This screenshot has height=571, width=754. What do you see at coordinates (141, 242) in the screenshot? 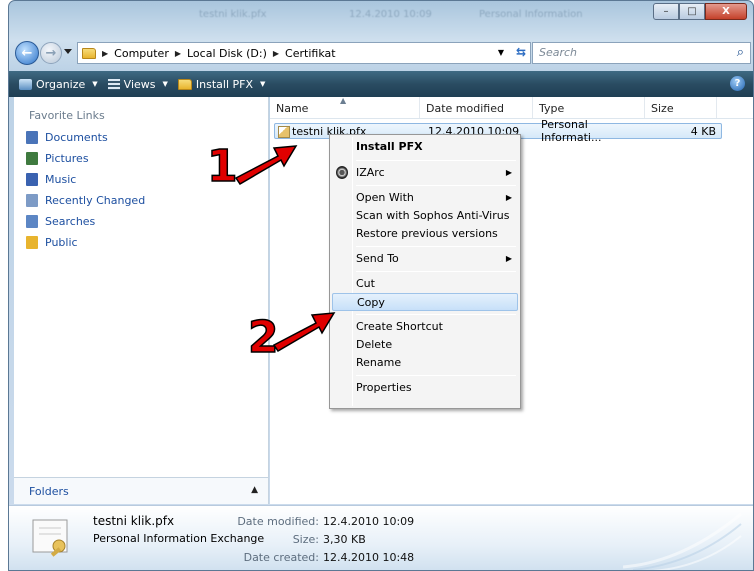
I see `sidebar-item-public: Public` at bounding box center [141, 242].